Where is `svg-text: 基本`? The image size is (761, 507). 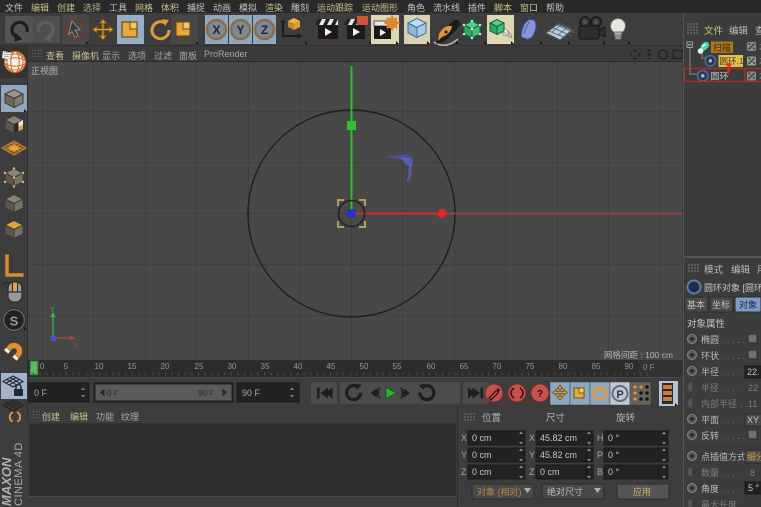 svg-text: 基本 is located at coordinates (696, 304).